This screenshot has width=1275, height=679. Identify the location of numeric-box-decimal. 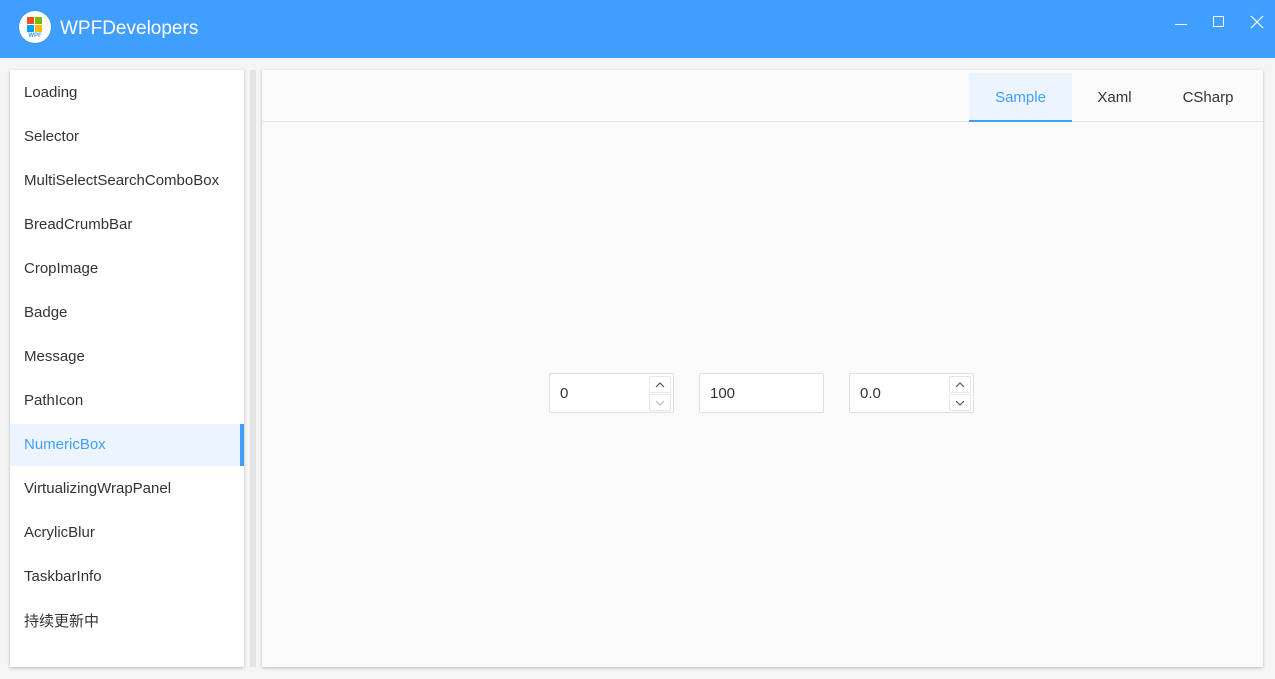
(911, 393).